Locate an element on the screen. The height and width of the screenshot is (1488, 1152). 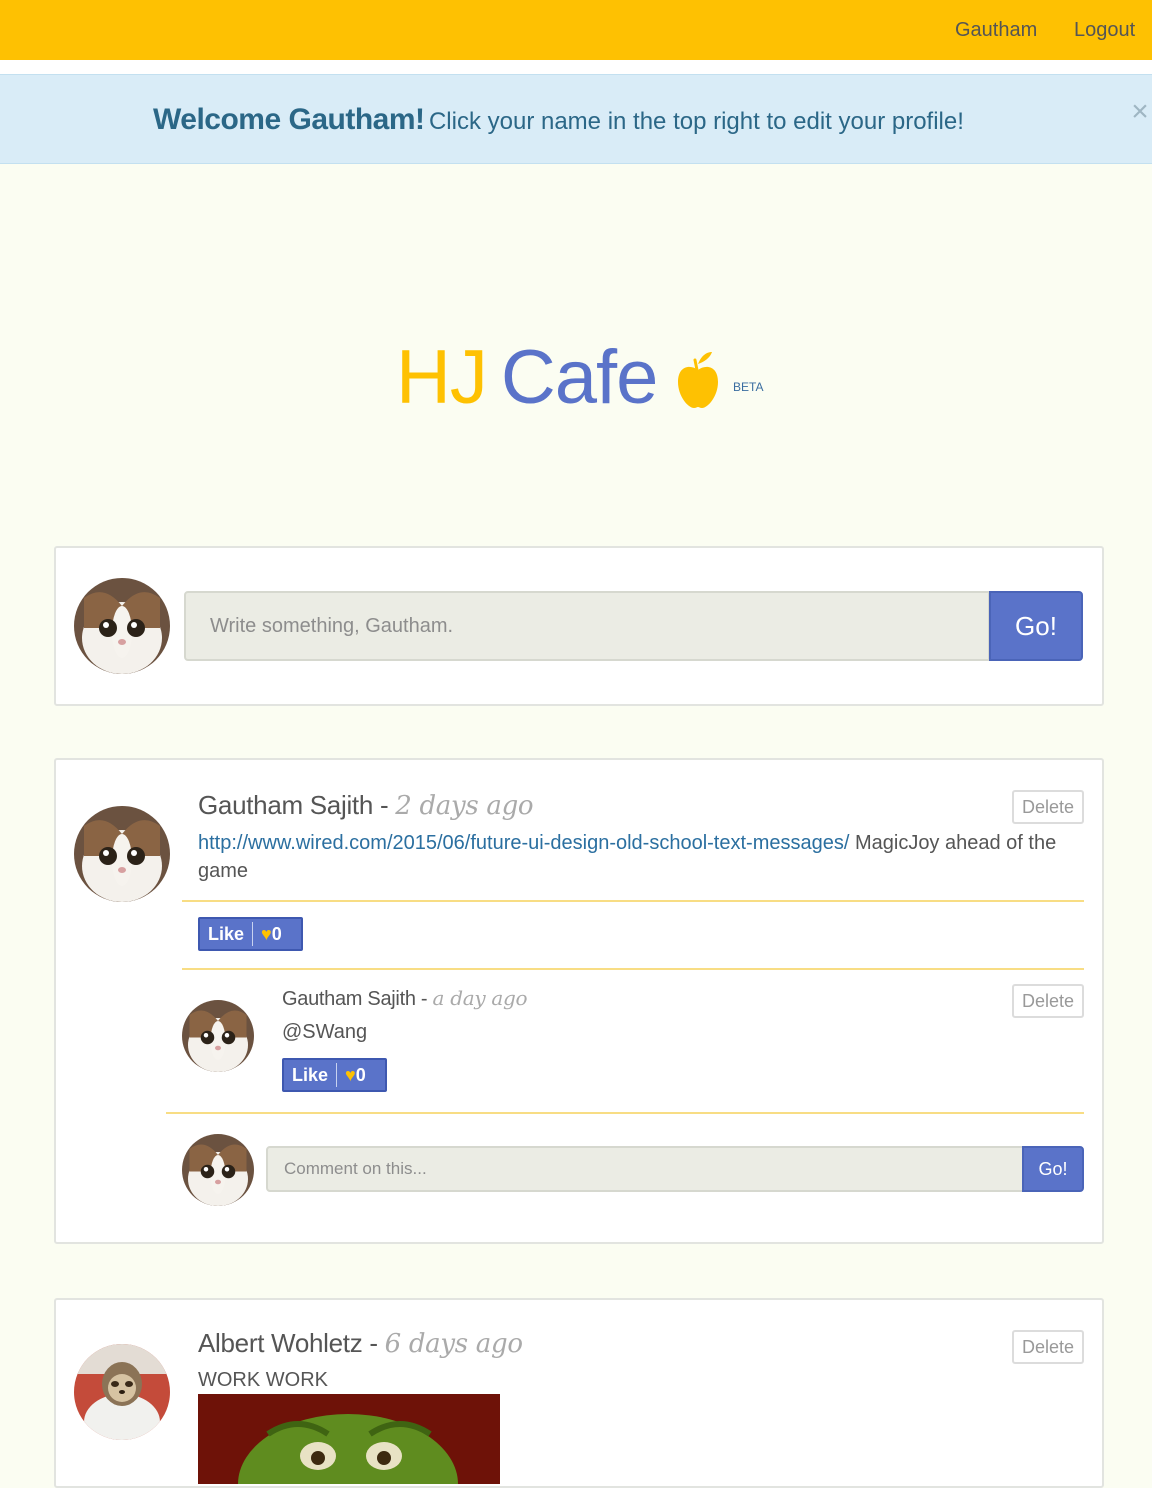
site-logo: HJ Cafe BETA is located at coordinates (579, 379).